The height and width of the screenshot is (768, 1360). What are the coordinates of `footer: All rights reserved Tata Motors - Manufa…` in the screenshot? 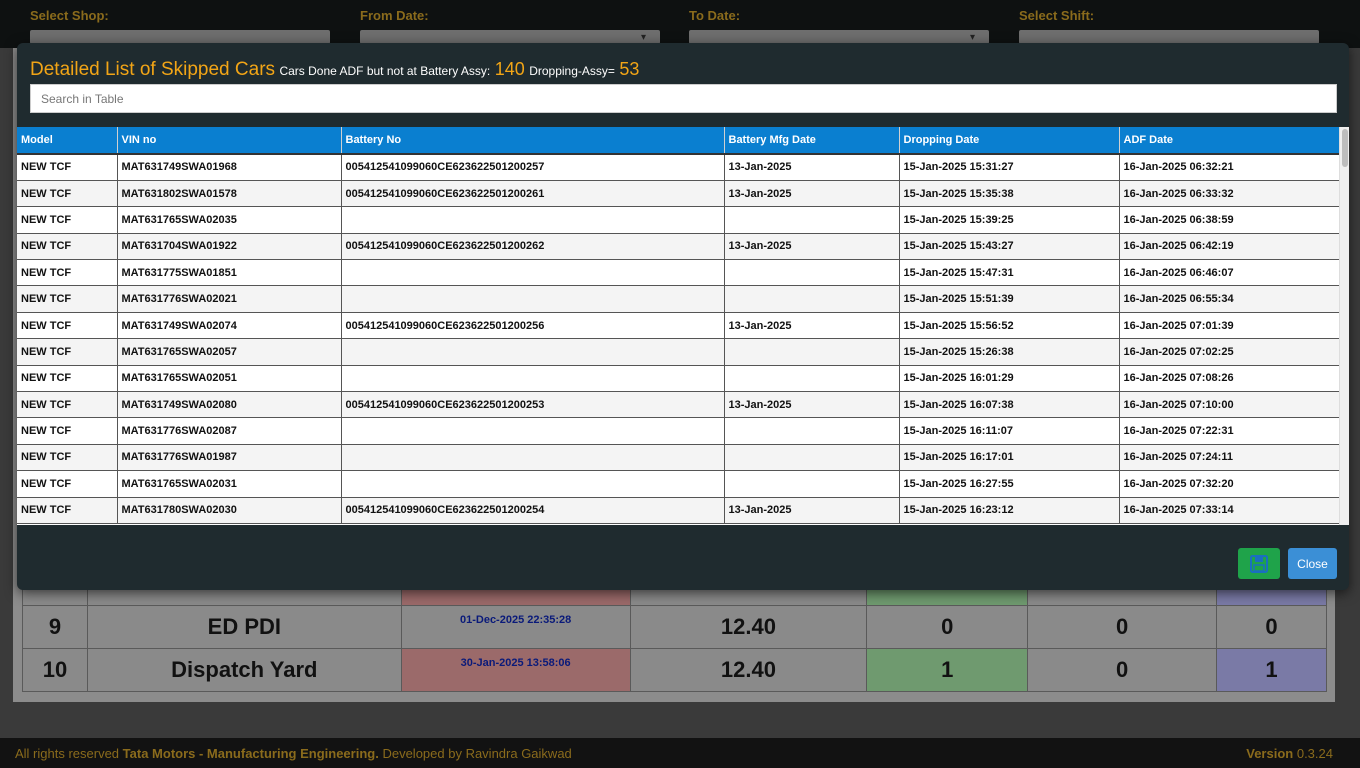 It's located at (680, 753).